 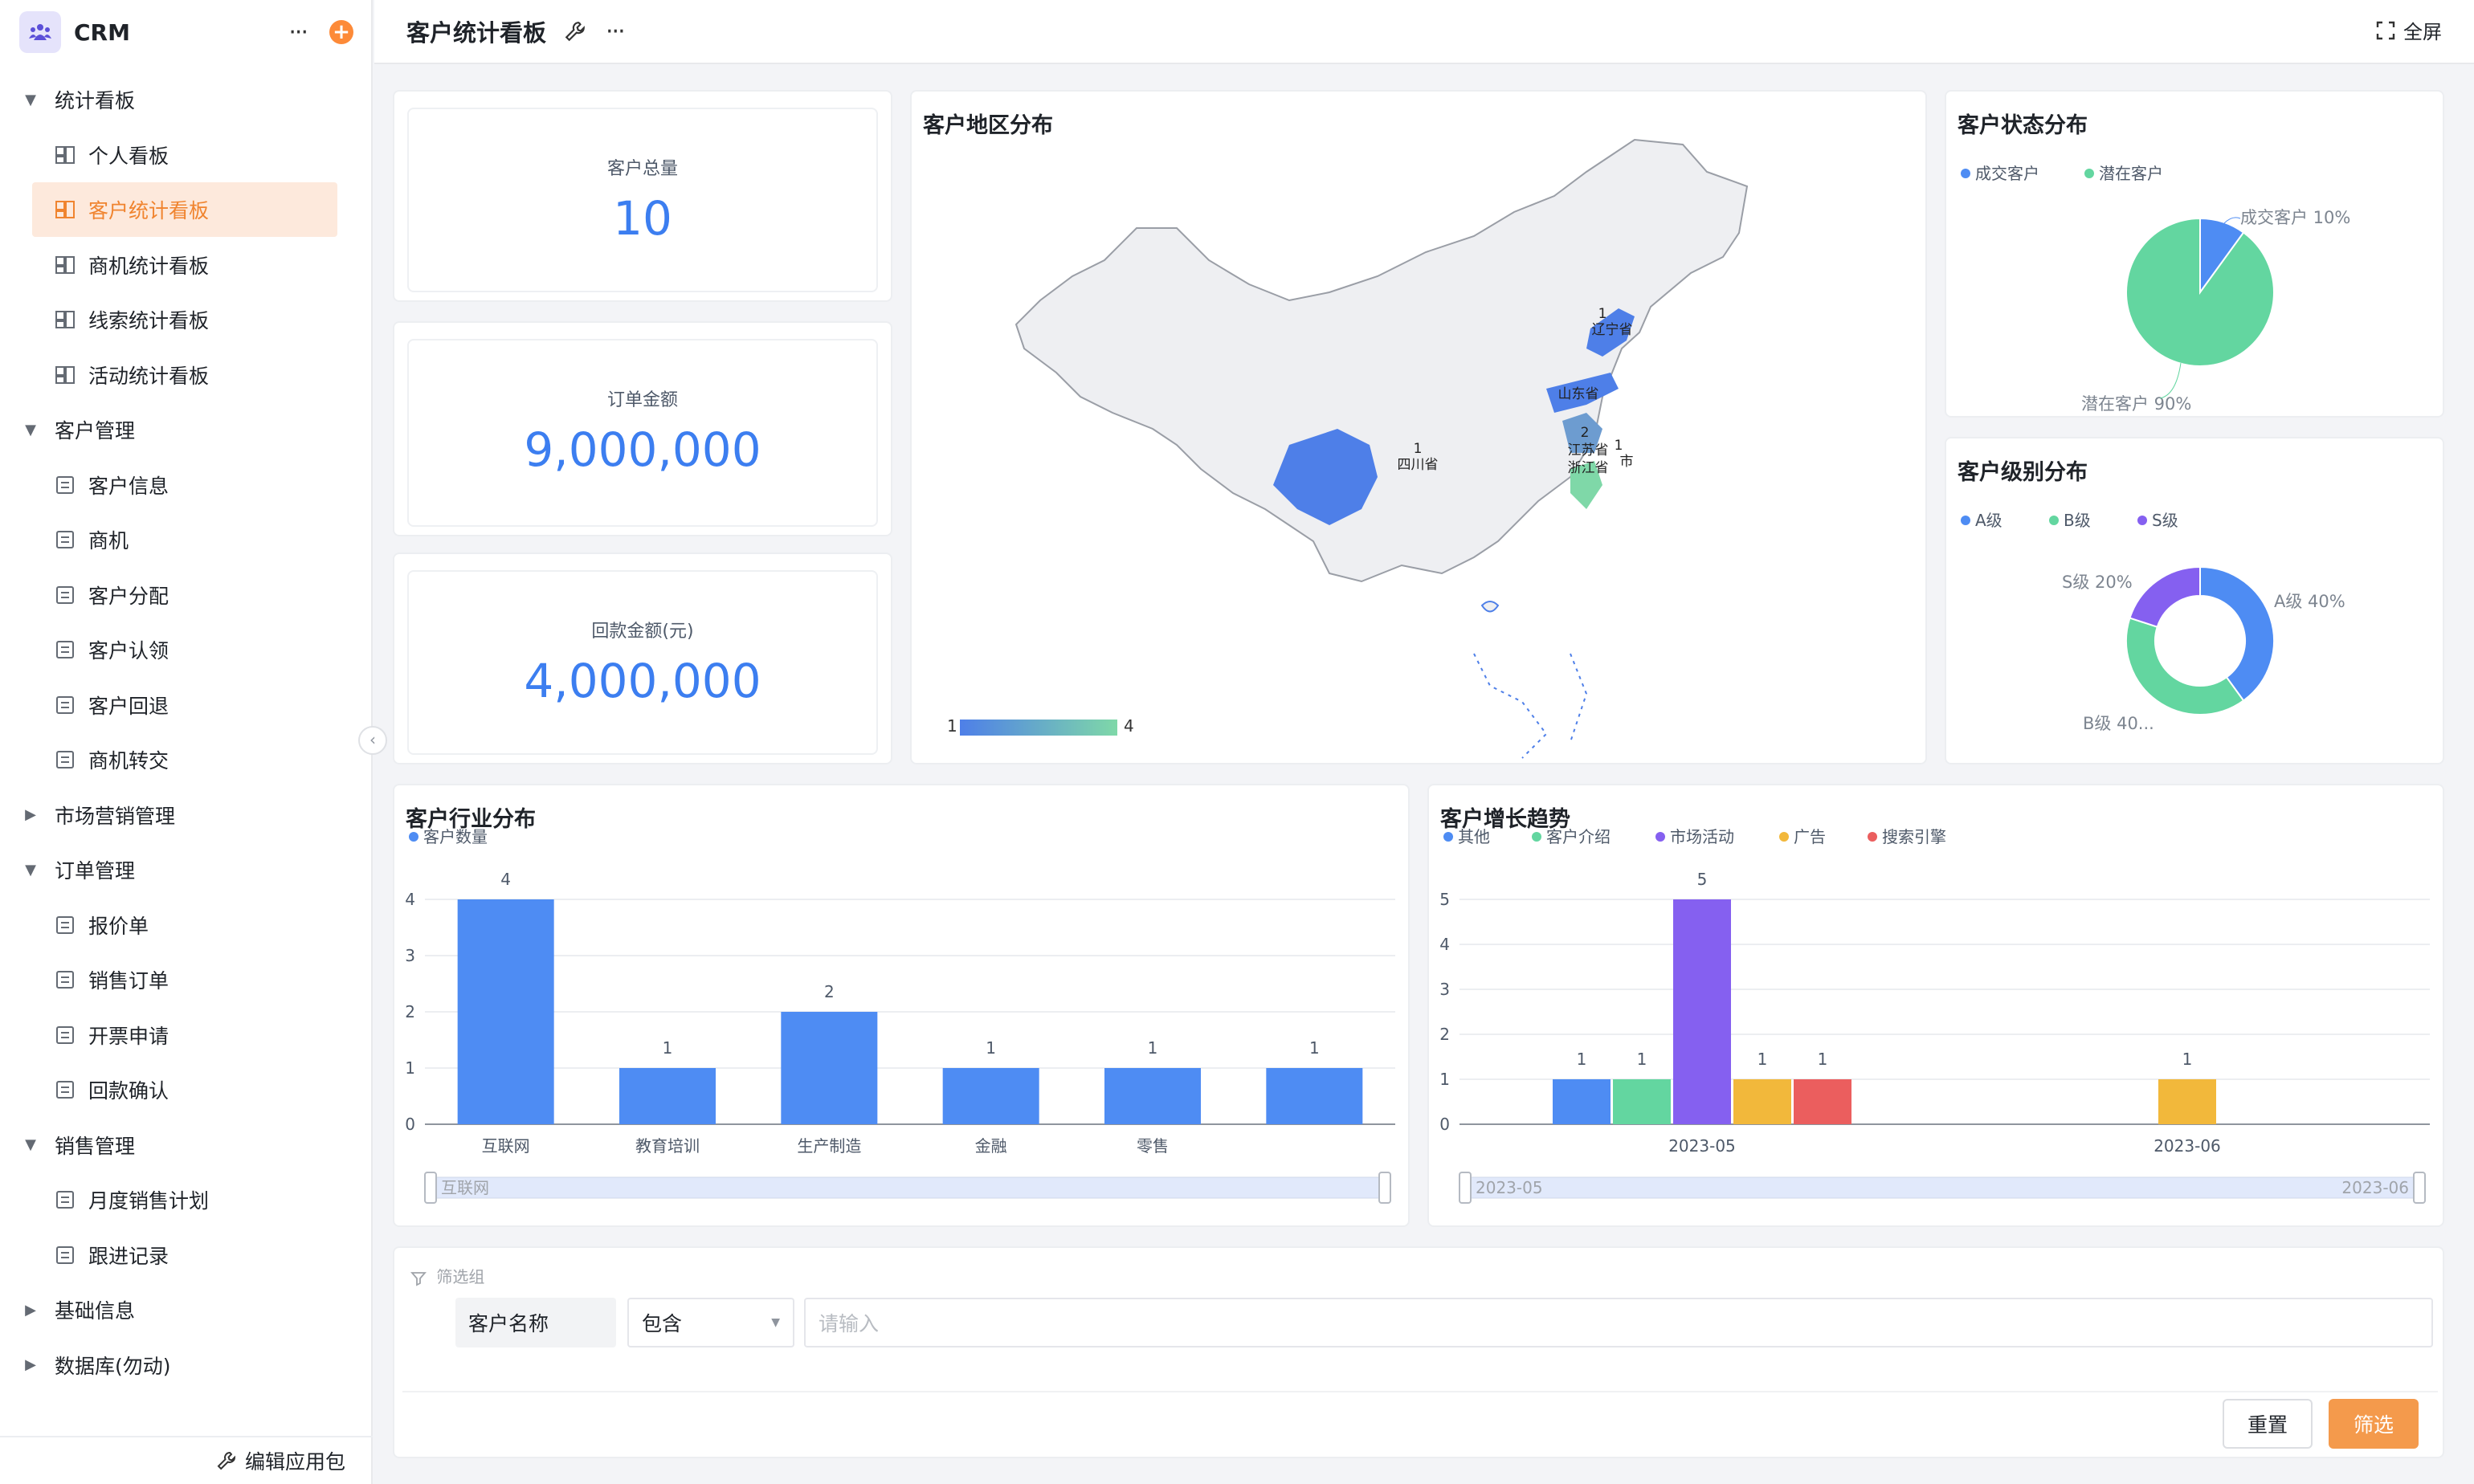 What do you see at coordinates (186, 815) in the screenshot?
I see `sidebar-item: ▶ 市场营销管理` at bounding box center [186, 815].